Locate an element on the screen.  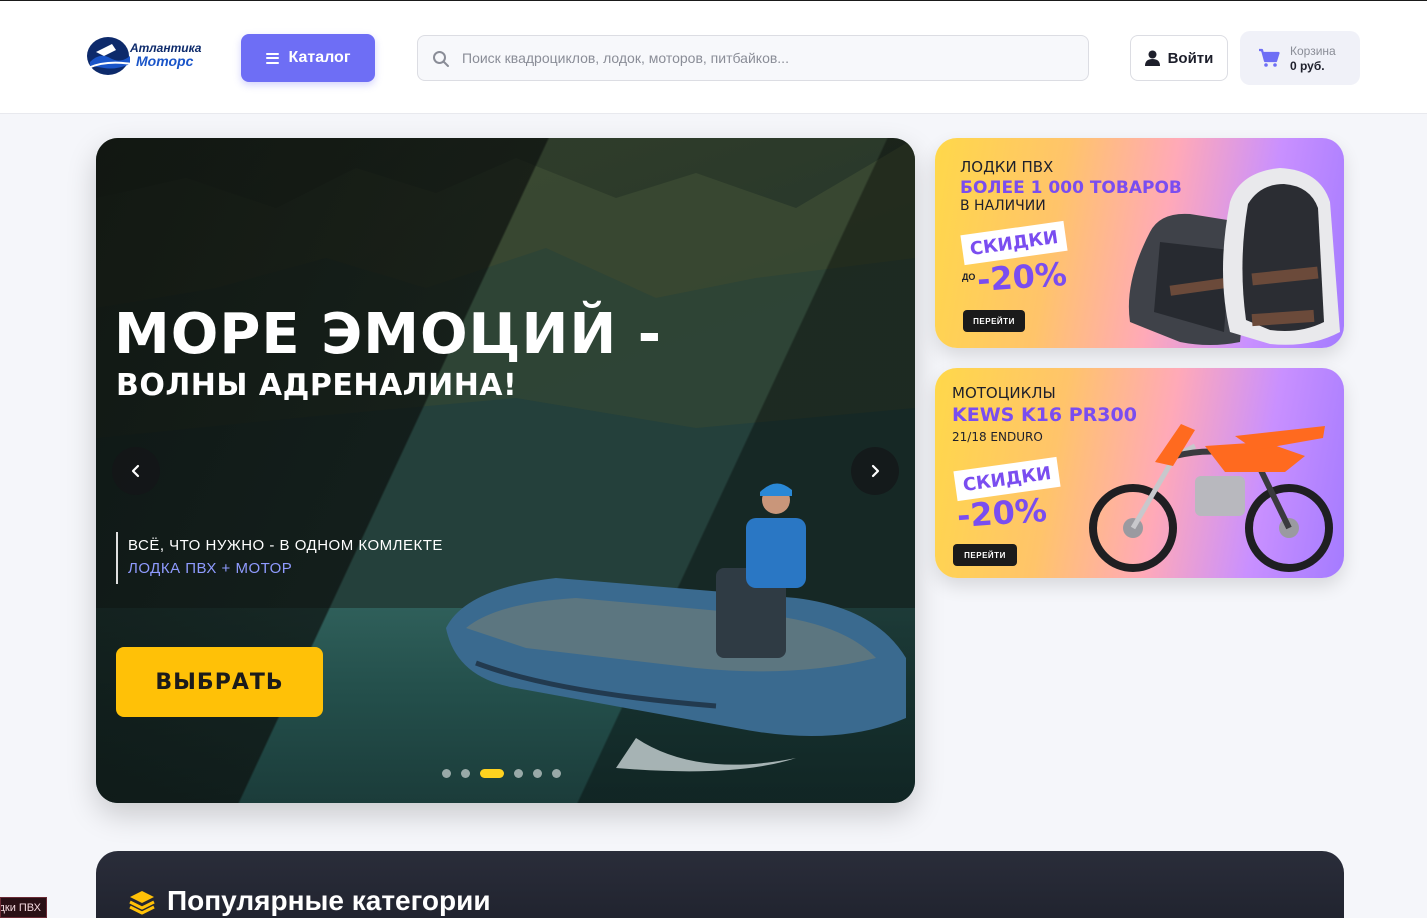
tooltip: дки ПВХ is located at coordinates (23, 907).